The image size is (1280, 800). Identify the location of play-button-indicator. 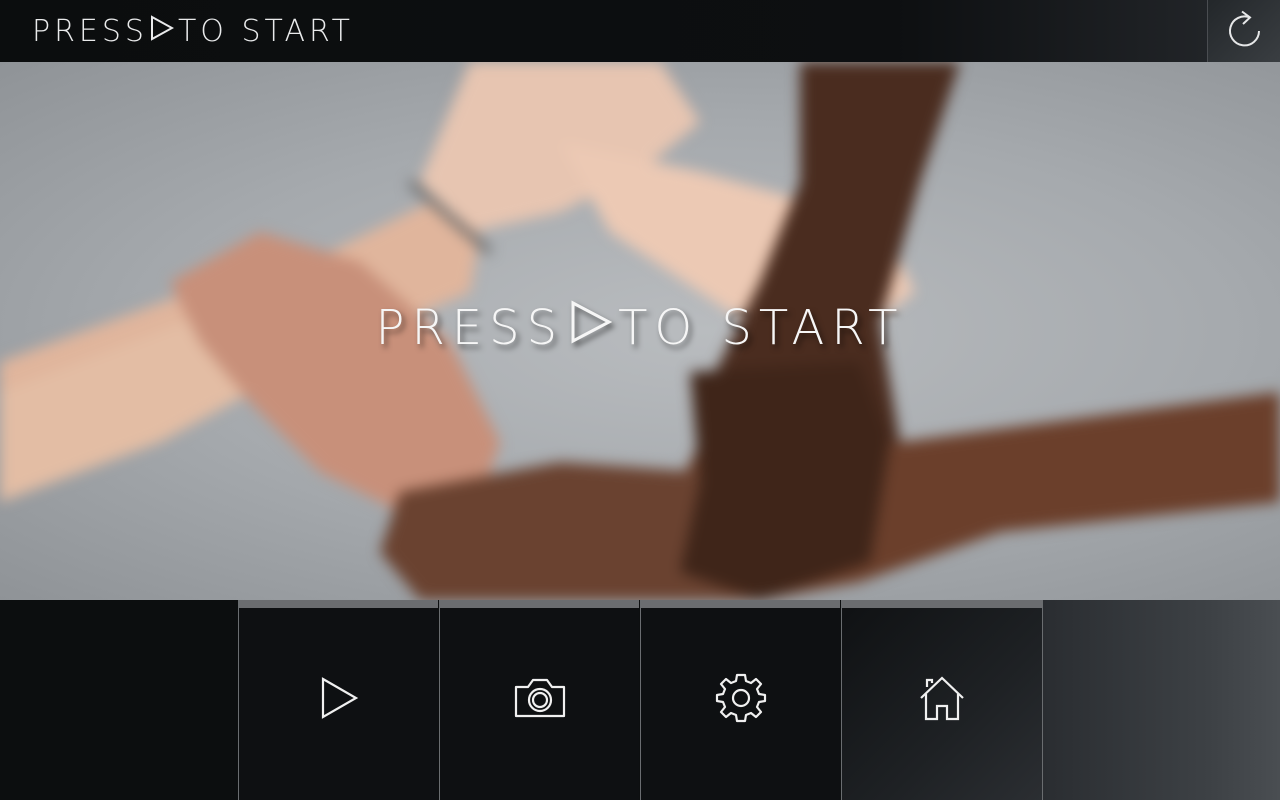
(338, 604).